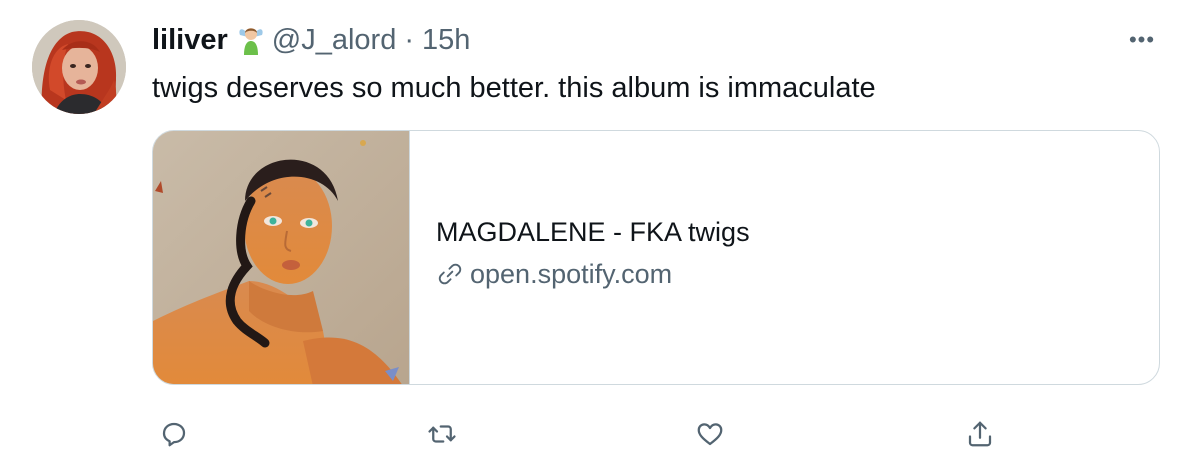  Describe the element at coordinates (980, 434) in the screenshot. I see `share-icon` at that location.